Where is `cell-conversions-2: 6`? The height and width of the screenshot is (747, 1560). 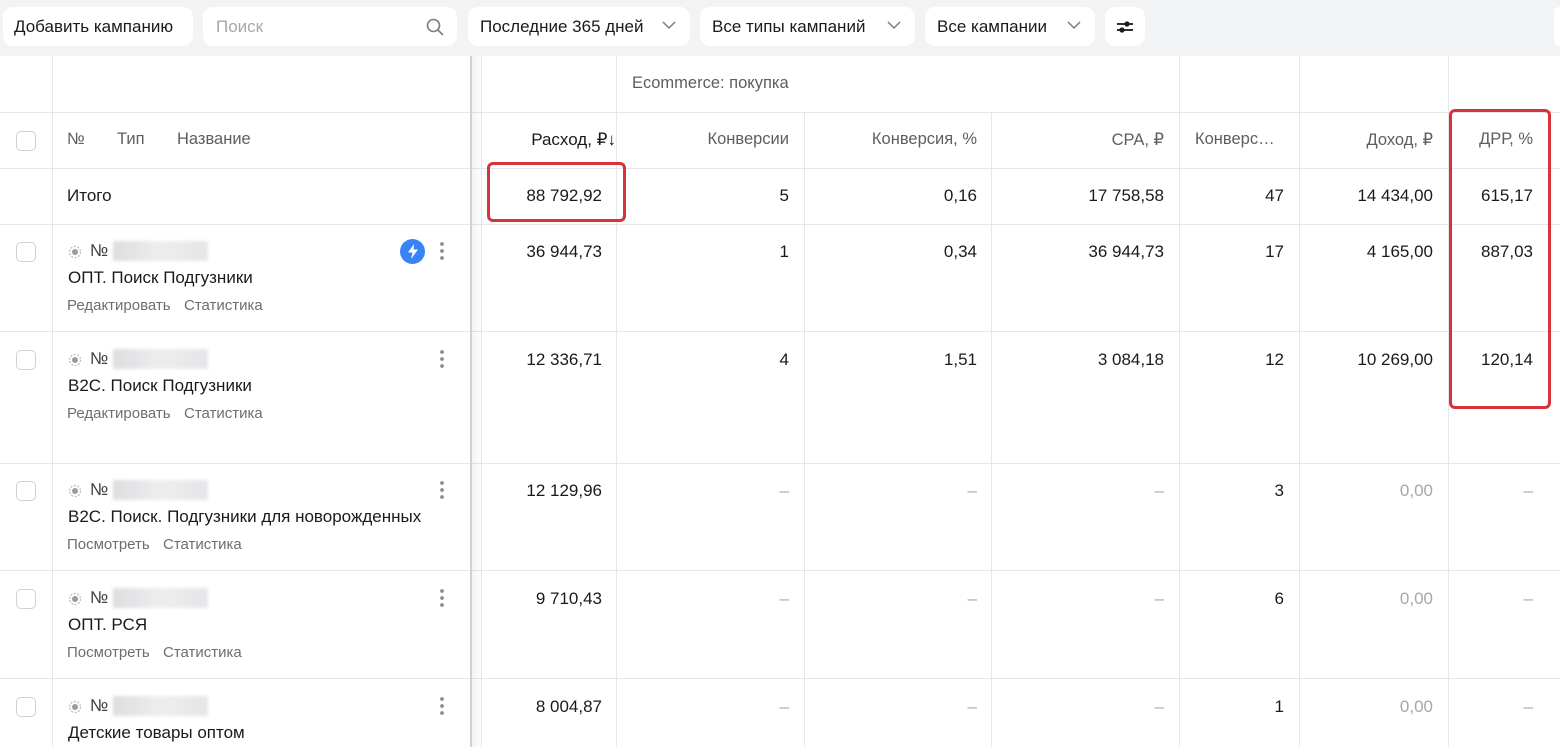 cell-conversions-2: 6 is located at coordinates (1279, 598).